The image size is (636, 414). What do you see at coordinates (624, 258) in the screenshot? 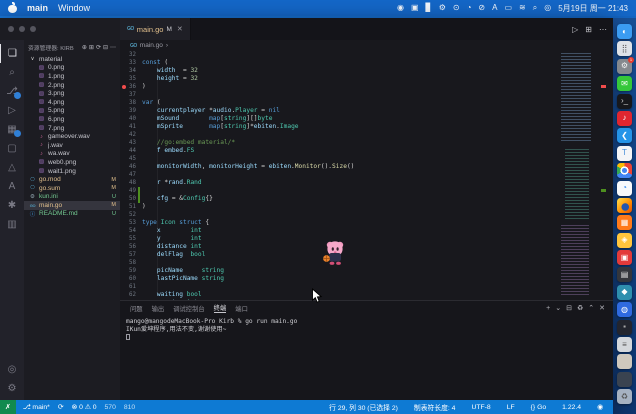
I see `dock-red-box-app: ▣` at bounding box center [624, 258].